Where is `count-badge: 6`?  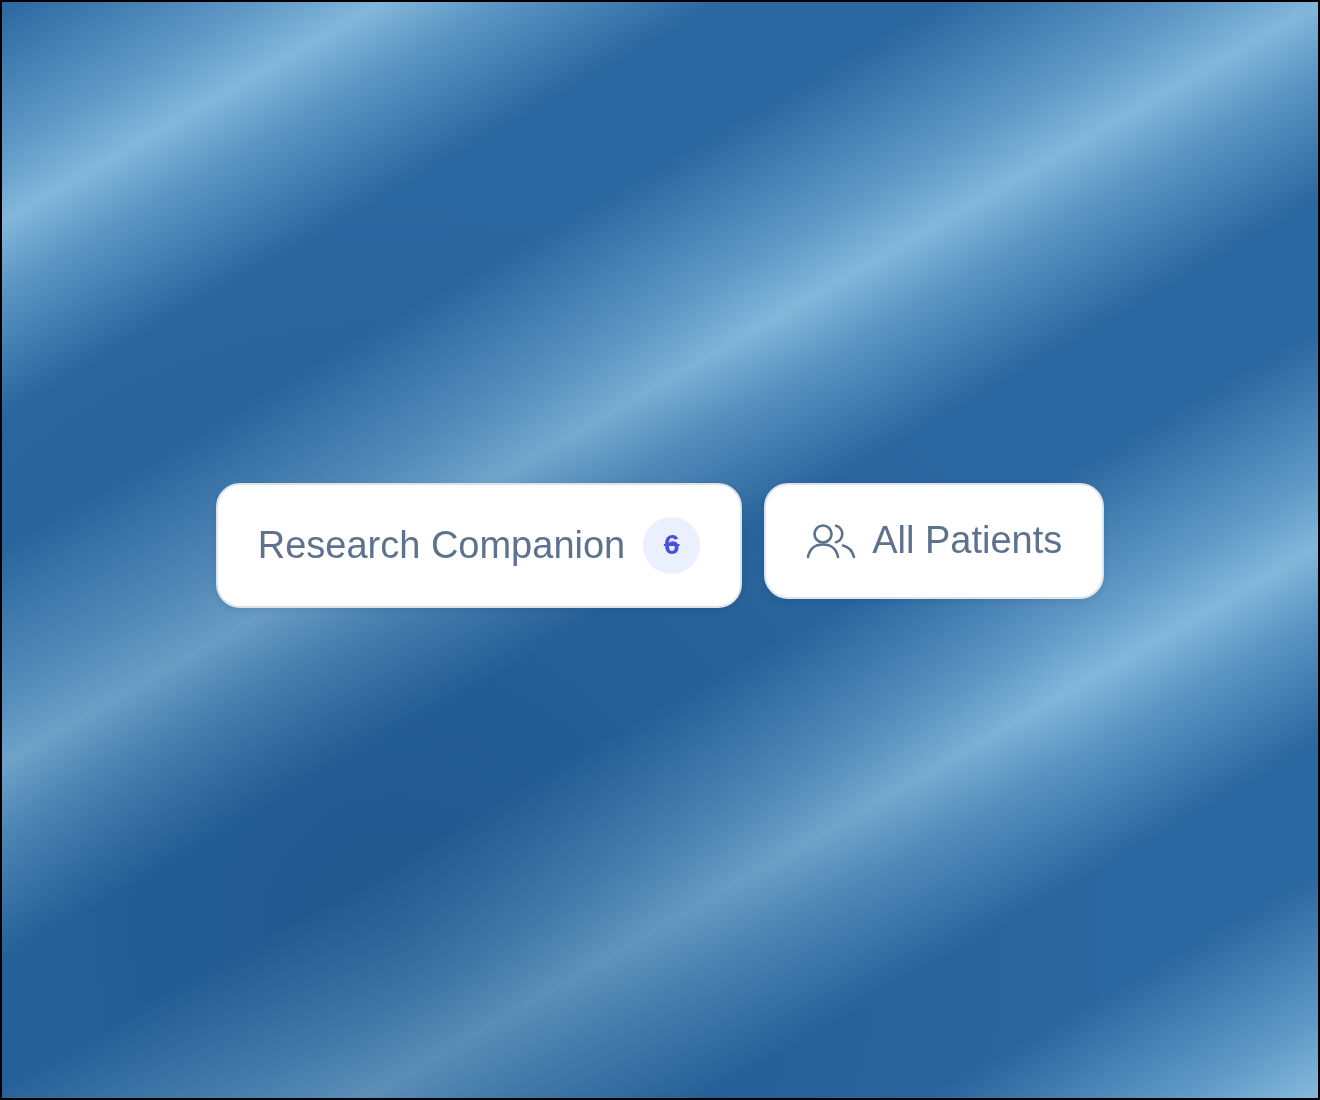 count-badge: 6 is located at coordinates (672, 545).